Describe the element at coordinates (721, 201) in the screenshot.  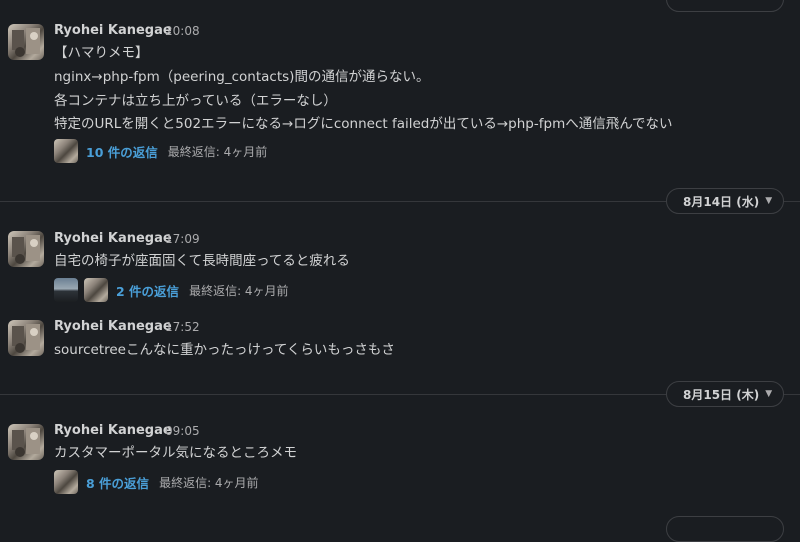
I see `date-label: 8月14日 (水)` at that location.